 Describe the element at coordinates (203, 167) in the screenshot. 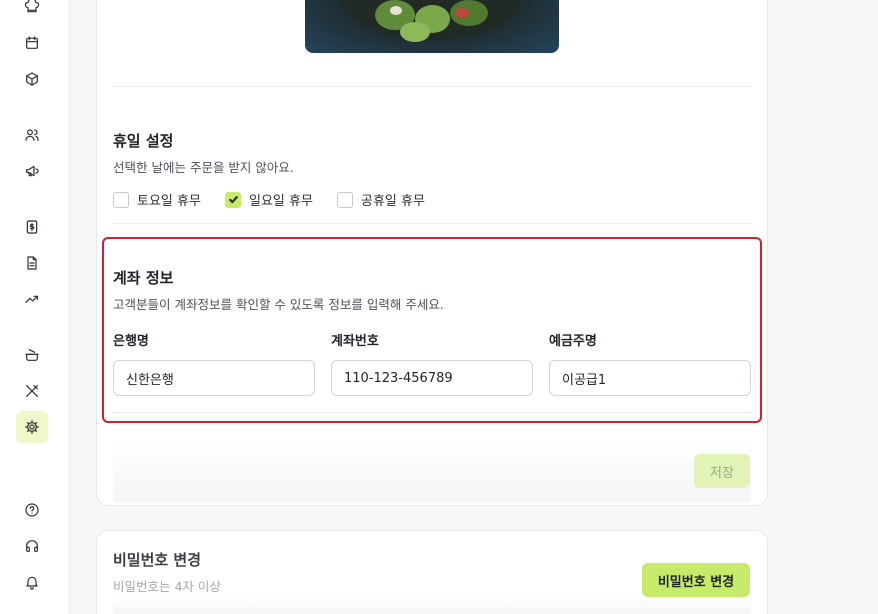

I see `holiday-section-description: 선택한 날에는 주문을 받지 않아요.` at that location.